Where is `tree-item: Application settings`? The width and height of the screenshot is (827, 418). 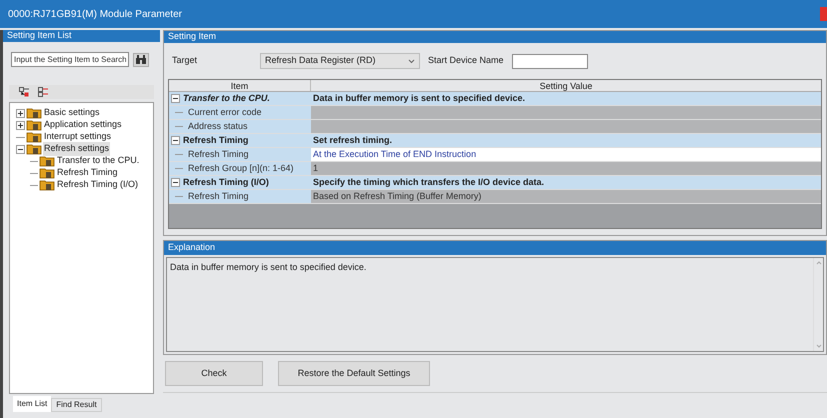
tree-item: Application settings is located at coordinates (83, 125).